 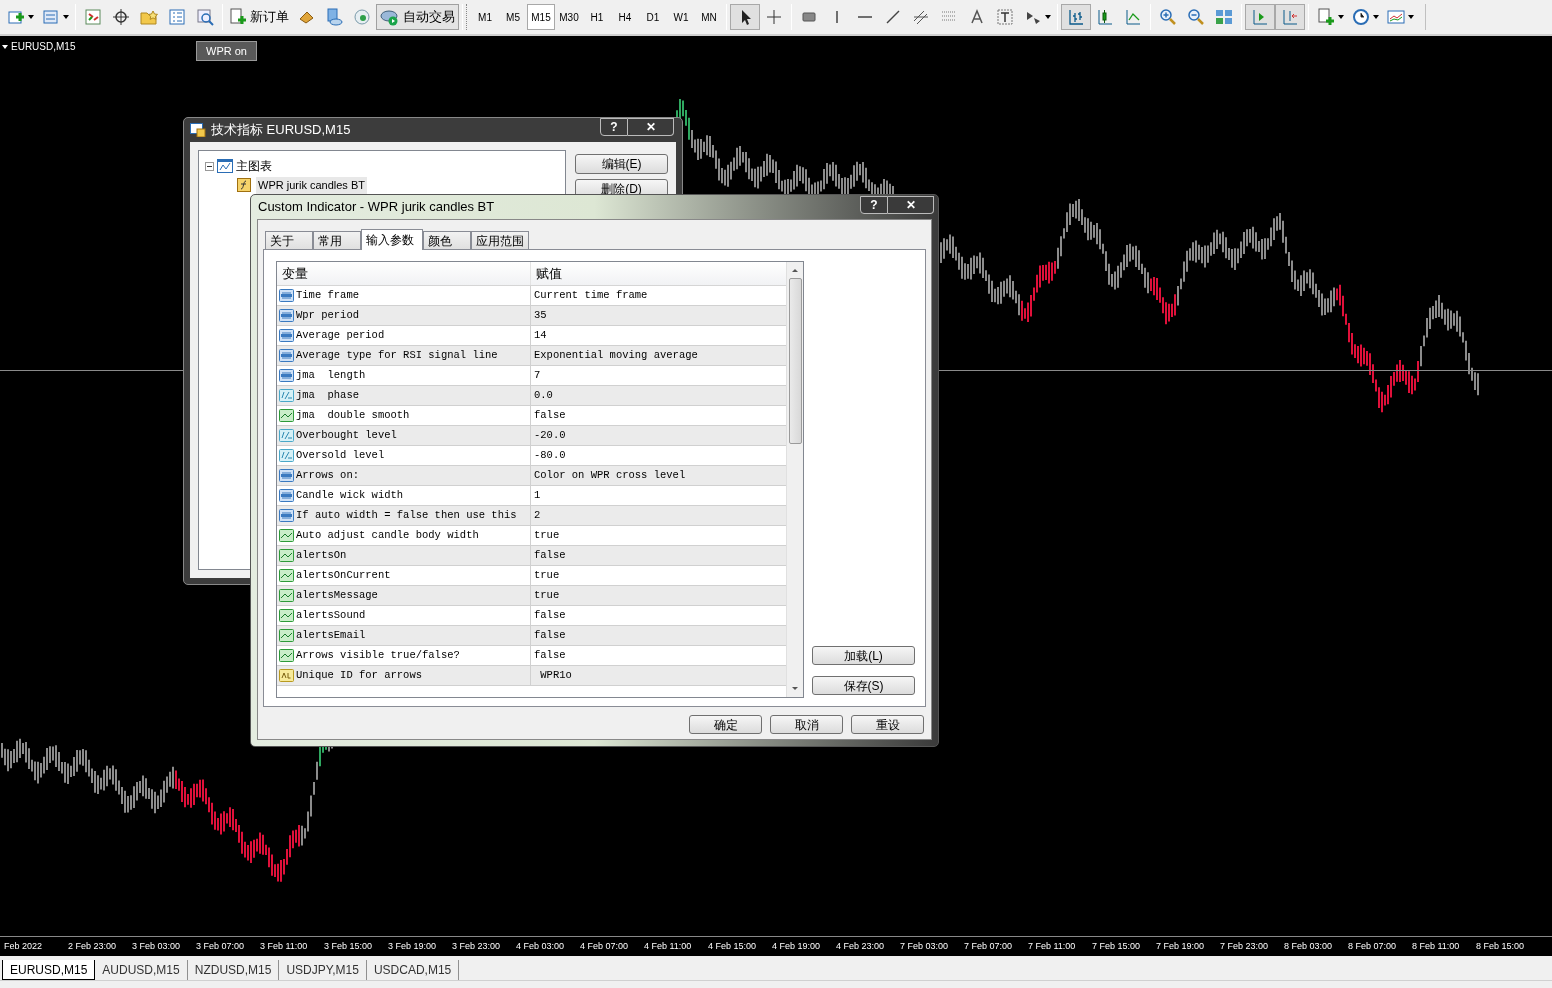 What do you see at coordinates (537, 495) in the screenshot?
I see `parameter-value: 1` at bounding box center [537, 495].